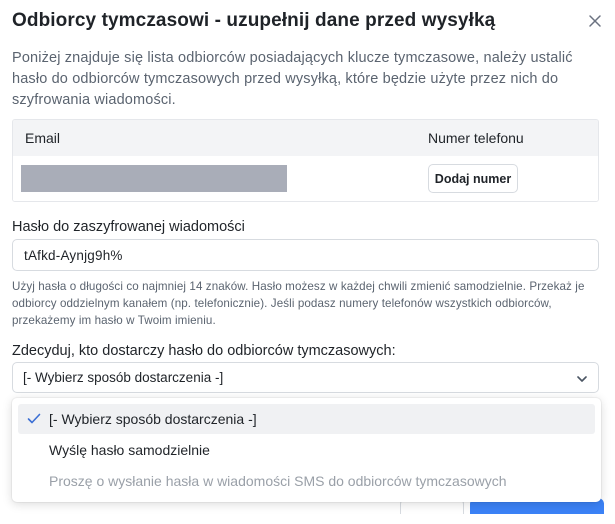 The image size is (615, 524). What do you see at coordinates (154, 178) in the screenshot?
I see `redacted-email` at bounding box center [154, 178].